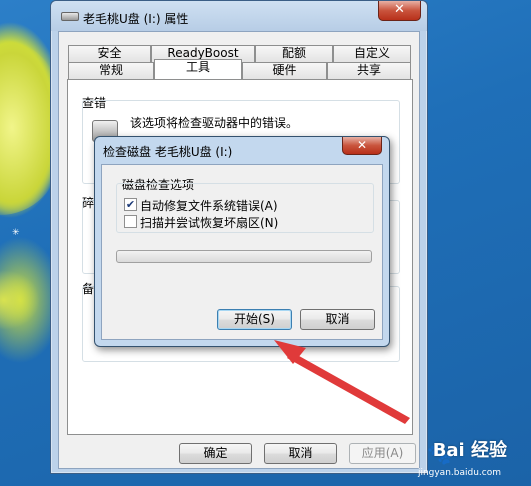 The height and width of the screenshot is (486, 531). What do you see at coordinates (337, 319) in the screenshot?
I see `dialog-cancel-button: 取消` at bounding box center [337, 319].